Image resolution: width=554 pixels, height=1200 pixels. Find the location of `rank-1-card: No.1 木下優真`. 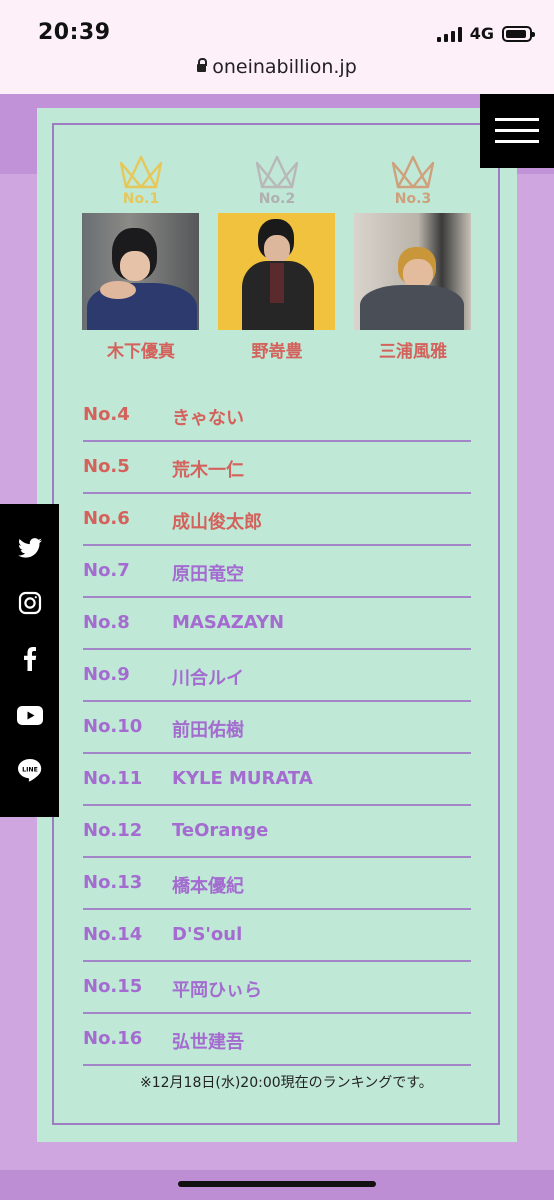

rank-1-card: No.1 木下優真 is located at coordinates (141, 258).